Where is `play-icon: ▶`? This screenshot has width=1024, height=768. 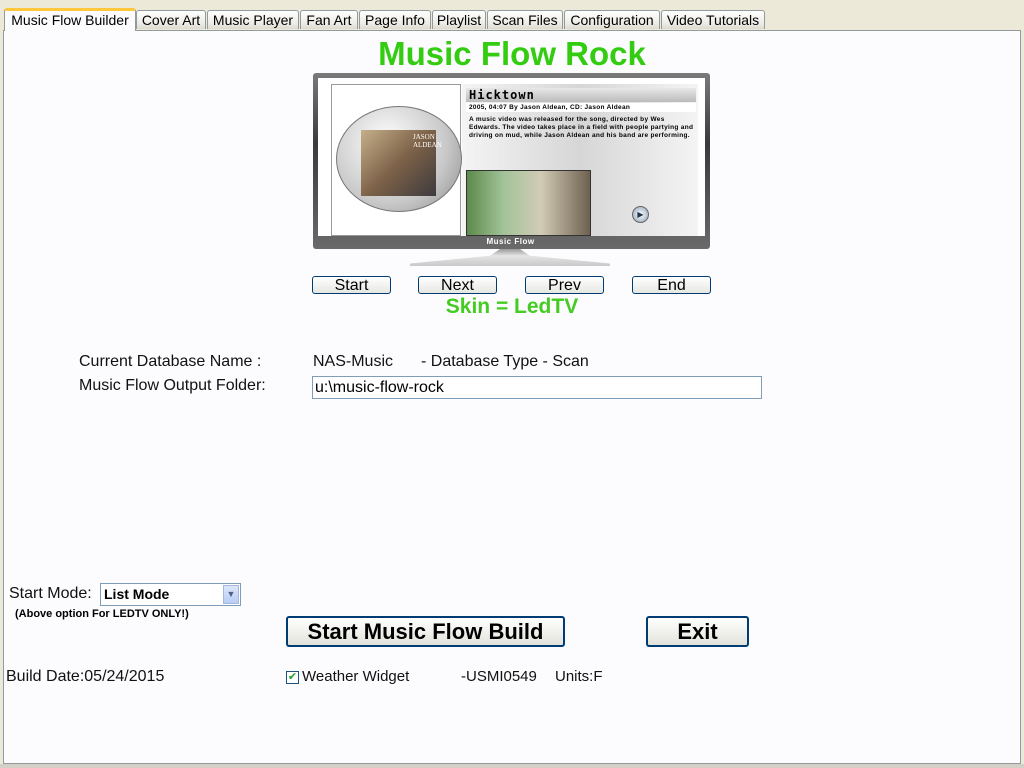
play-icon: ▶ is located at coordinates (640, 214).